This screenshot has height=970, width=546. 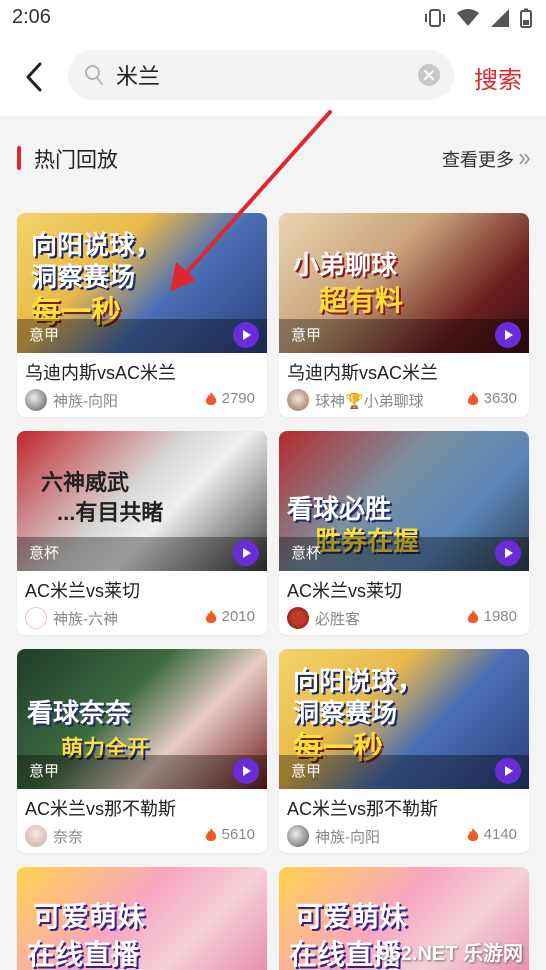 I want to click on vibrate-icon, so click(x=435, y=18).